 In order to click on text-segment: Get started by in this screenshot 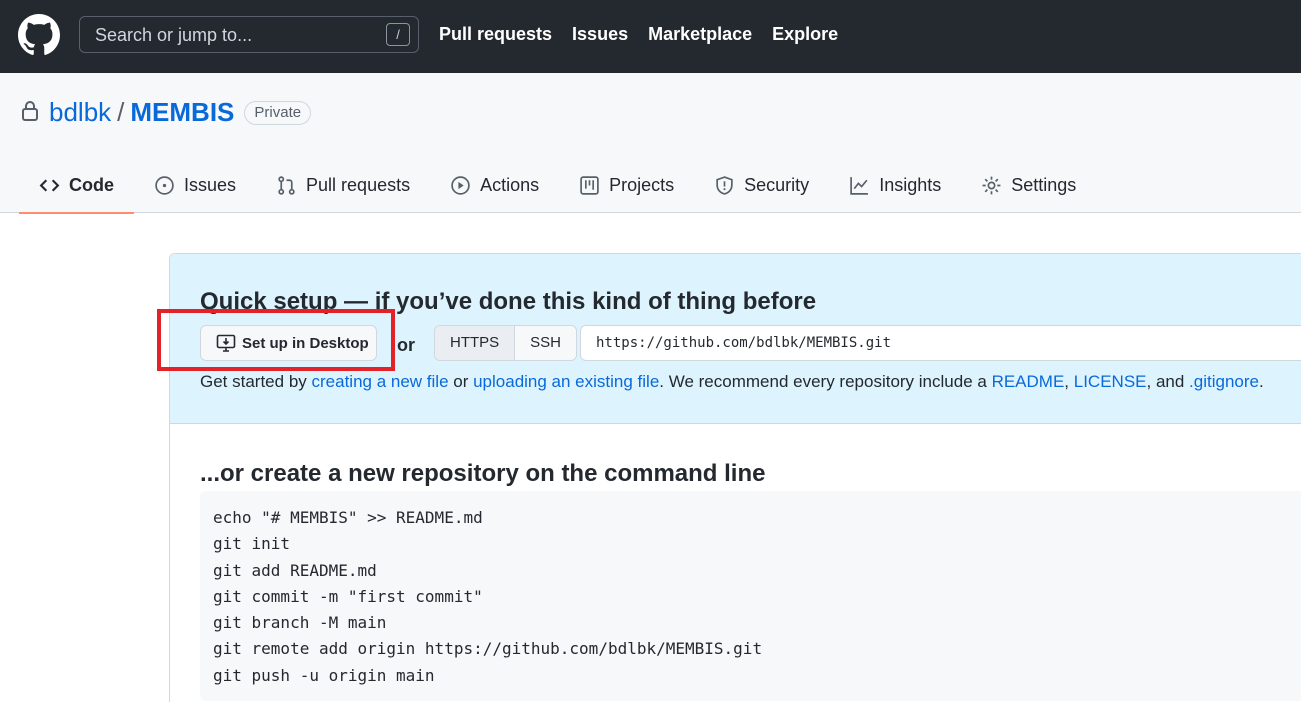, I will do `click(256, 381)`.